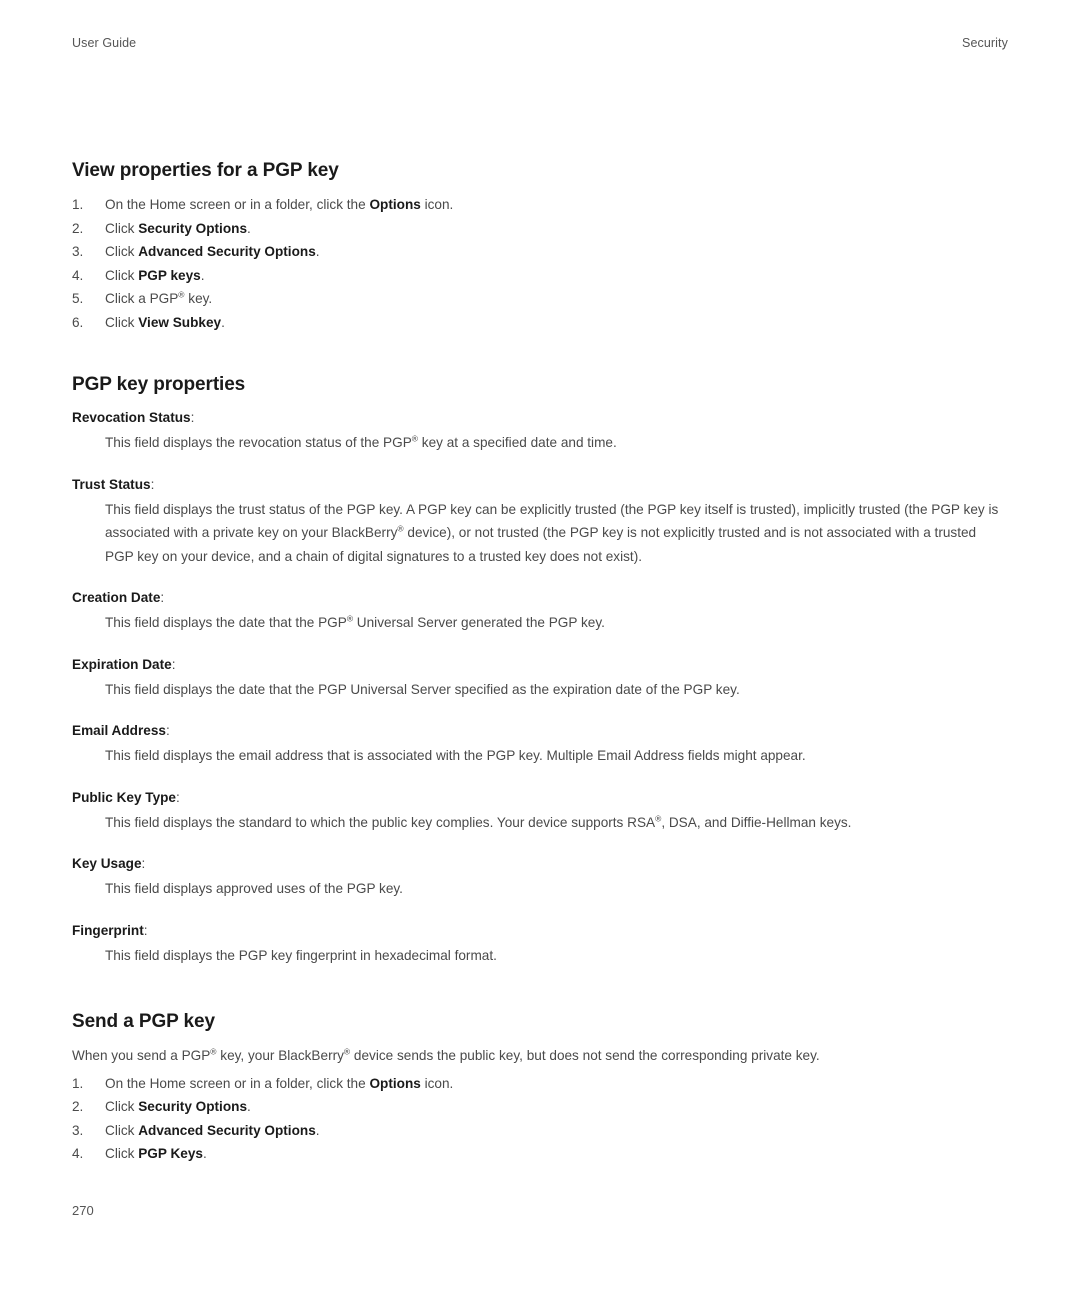 This screenshot has width=1080, height=1296. Describe the element at coordinates (78, 1130) in the screenshot. I see `step-number: 3.` at that location.